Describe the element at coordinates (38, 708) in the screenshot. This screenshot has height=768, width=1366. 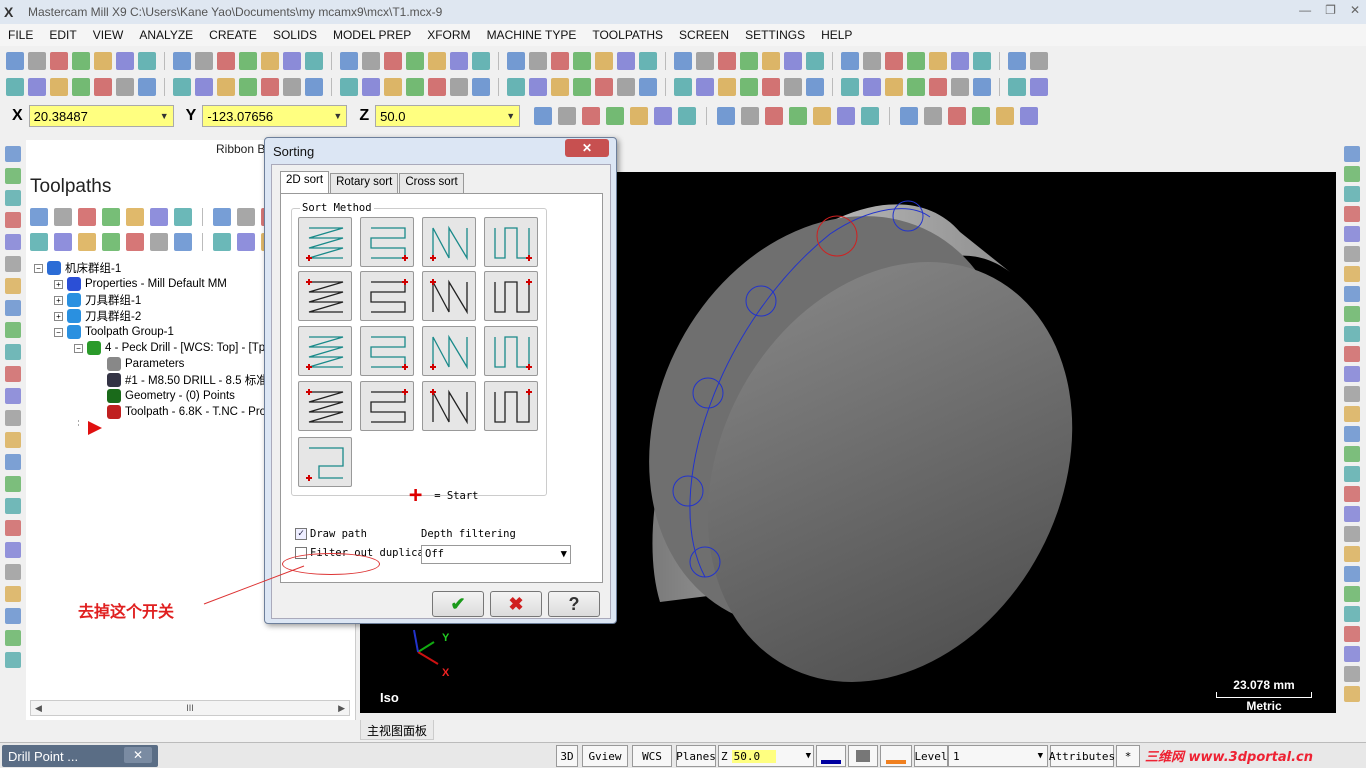
I see `scroll-left-icon: ◀` at that location.